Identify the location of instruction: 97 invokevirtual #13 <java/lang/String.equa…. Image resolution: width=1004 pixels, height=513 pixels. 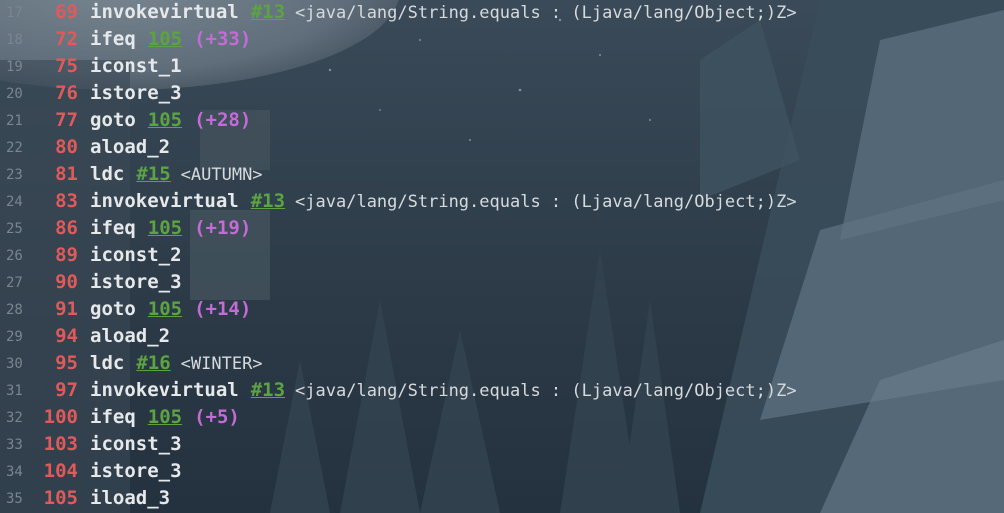
(418, 390).